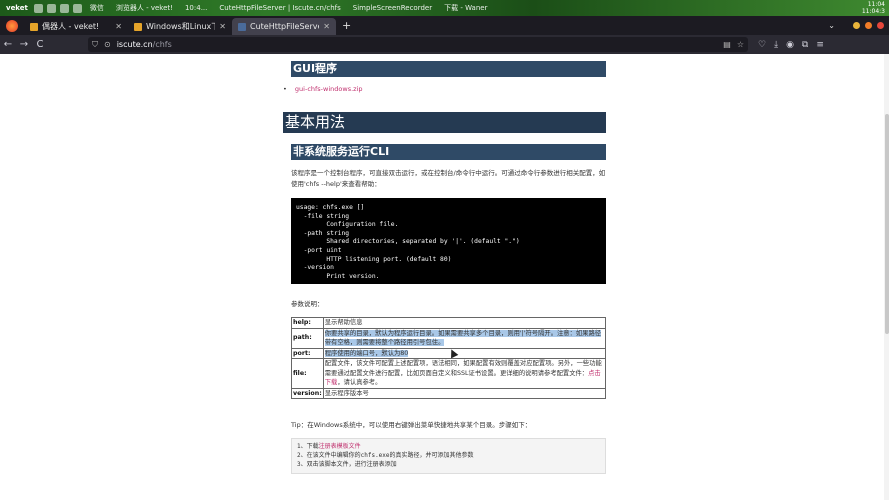 The image size is (889, 500). What do you see at coordinates (71, 26) in the screenshot?
I see `tab-label: 偶器人 - veket!` at bounding box center [71, 26].